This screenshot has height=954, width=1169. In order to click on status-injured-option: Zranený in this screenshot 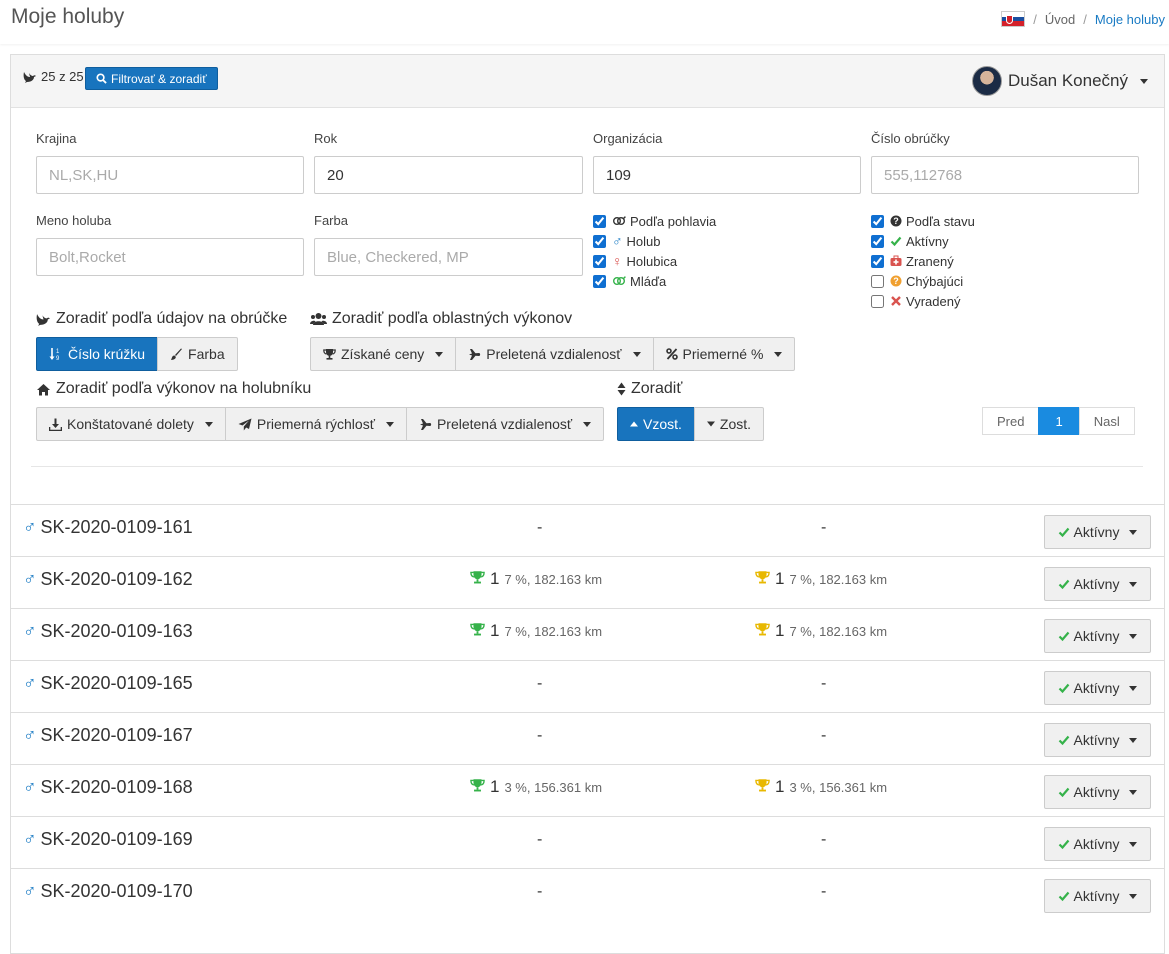, I will do `click(923, 261)`.